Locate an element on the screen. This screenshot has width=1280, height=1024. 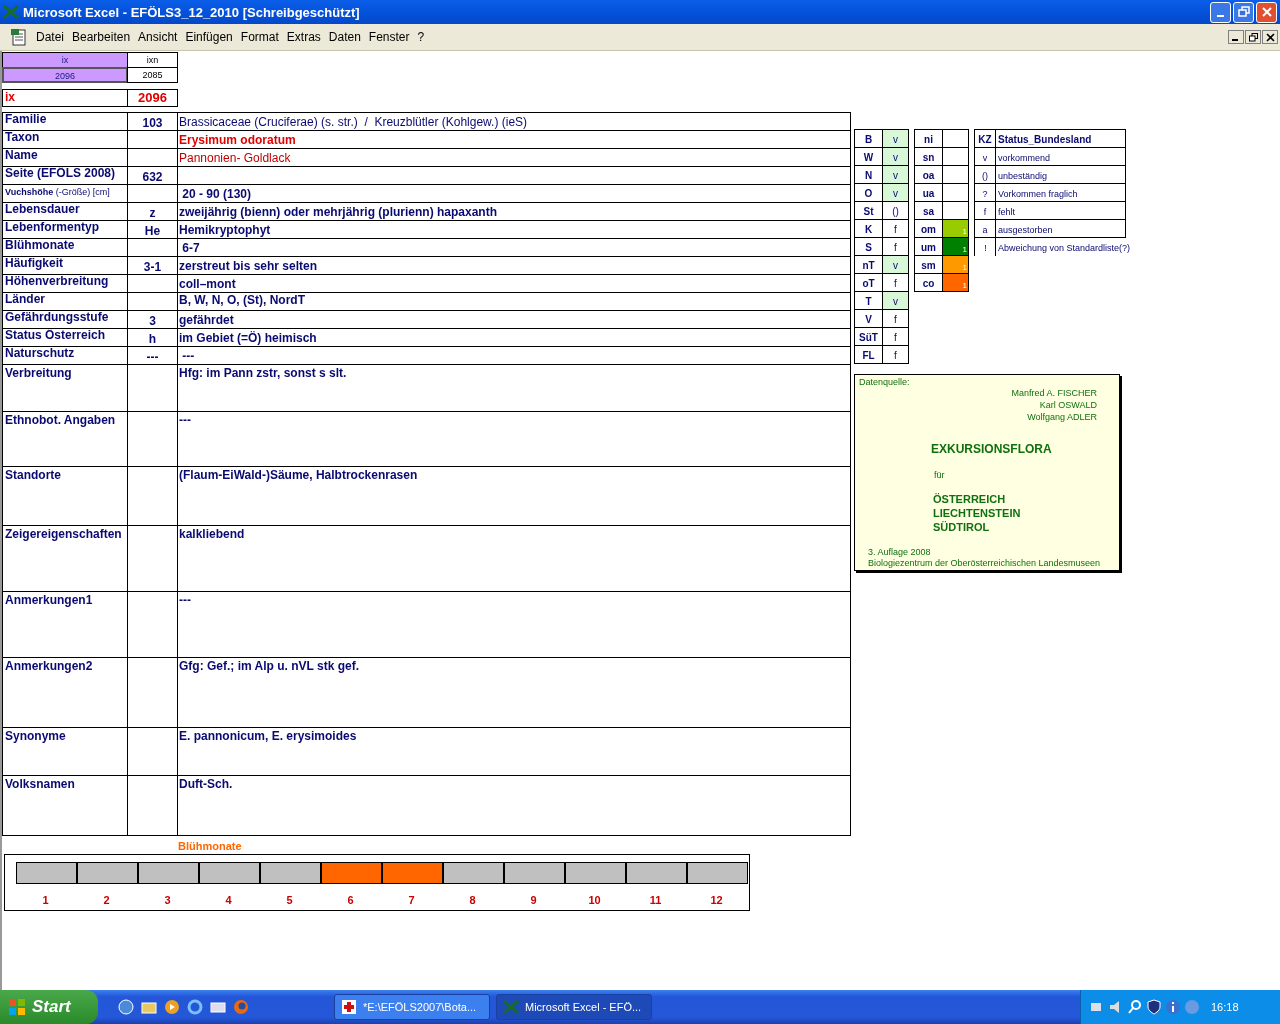
table-cell: FL is located at coordinates (868, 354).